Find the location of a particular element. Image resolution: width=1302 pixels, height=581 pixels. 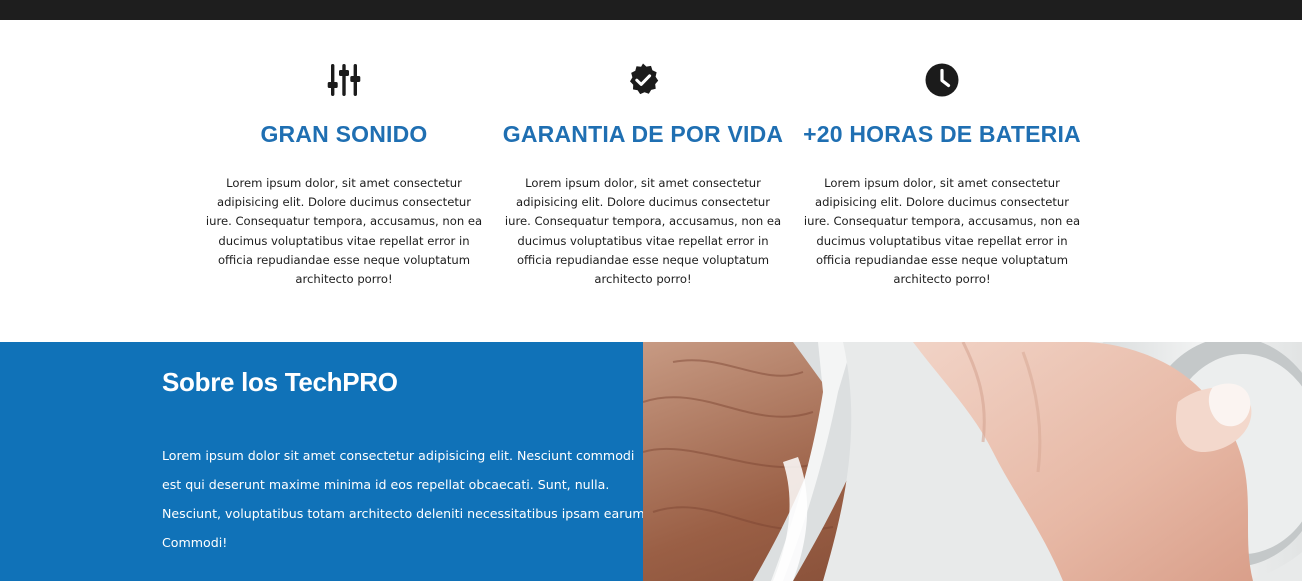

feature-title: GARANTIA DE POR VIDA is located at coordinates (643, 134).